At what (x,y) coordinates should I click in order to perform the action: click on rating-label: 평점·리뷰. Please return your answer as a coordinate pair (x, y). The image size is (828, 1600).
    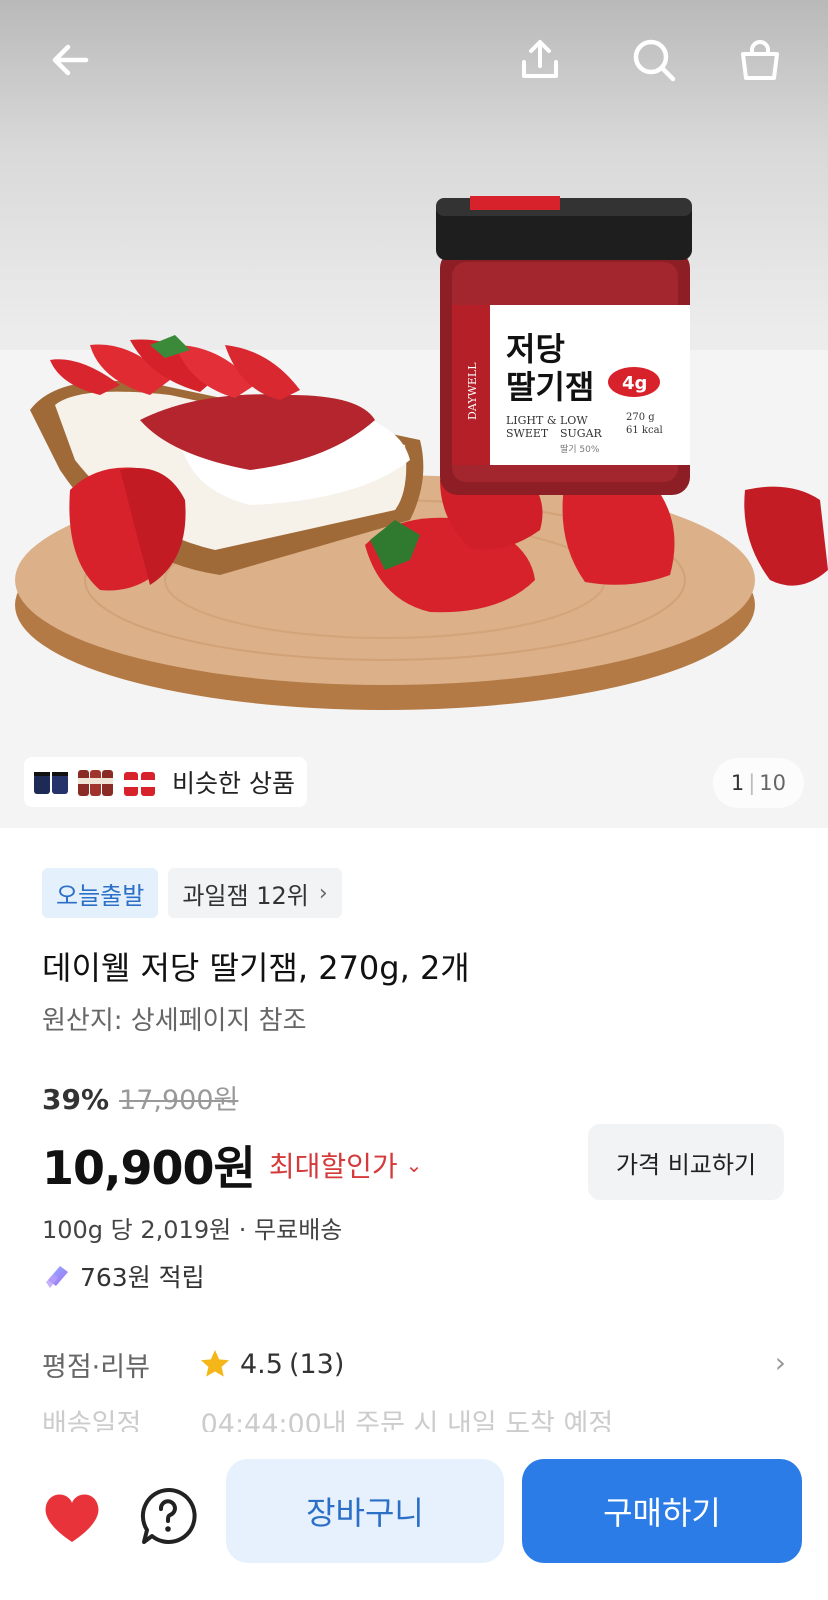
    Looking at the image, I should click on (96, 1367).